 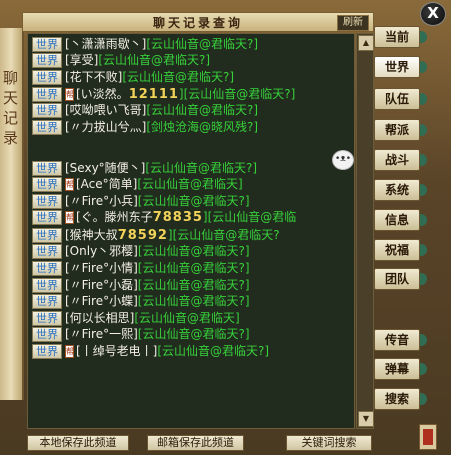 What do you see at coordinates (400, 130) in the screenshot?
I see `tab-3: 帮派` at bounding box center [400, 130].